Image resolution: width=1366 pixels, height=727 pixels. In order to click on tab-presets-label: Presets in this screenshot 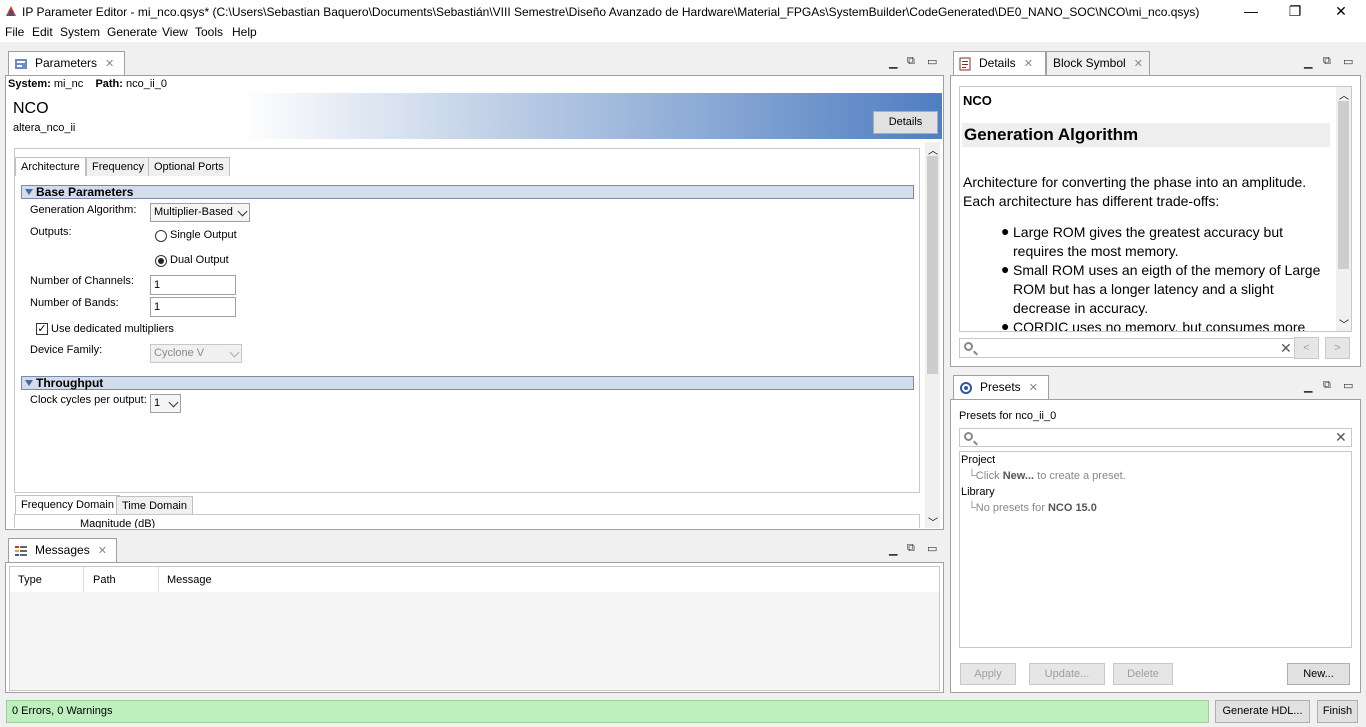, I will do `click(1000, 387)`.